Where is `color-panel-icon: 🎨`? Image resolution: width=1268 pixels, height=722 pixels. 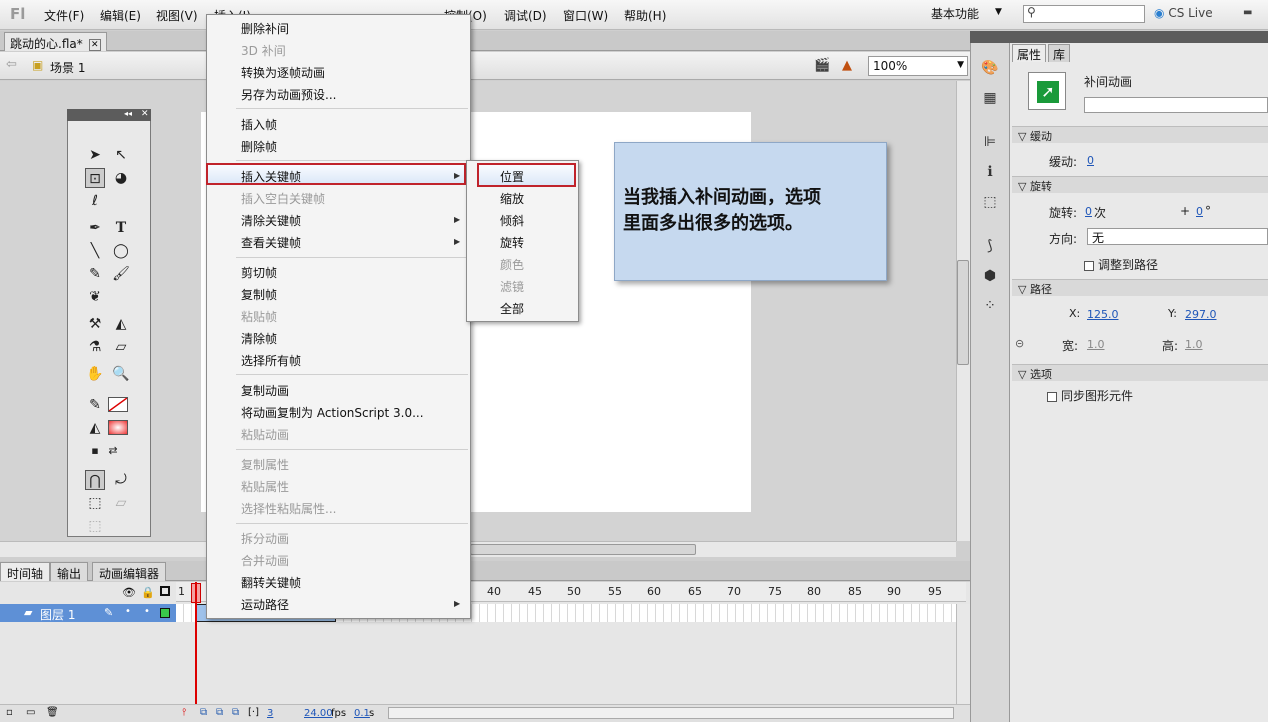 color-panel-icon: 🎨 is located at coordinates (990, 68).